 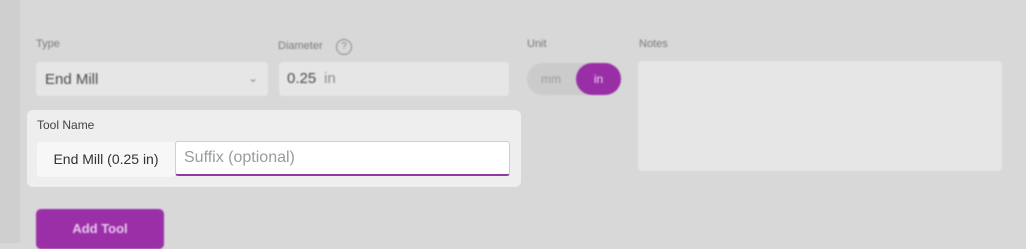 What do you see at coordinates (330, 78) in the screenshot?
I see `diameter-unit: in` at bounding box center [330, 78].